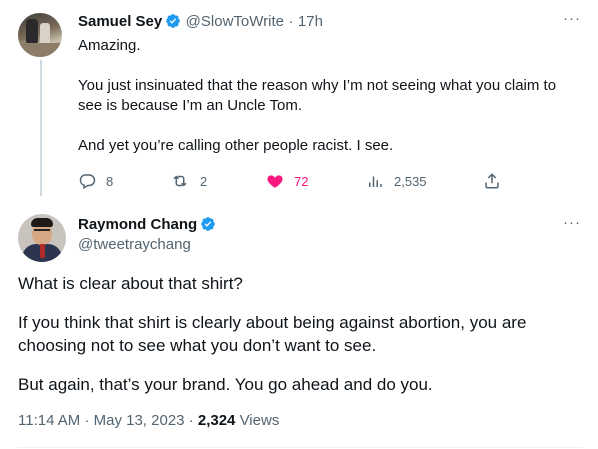 This screenshot has height=449, width=598. What do you see at coordinates (375, 181) in the screenshot?
I see `views-icon` at bounding box center [375, 181].